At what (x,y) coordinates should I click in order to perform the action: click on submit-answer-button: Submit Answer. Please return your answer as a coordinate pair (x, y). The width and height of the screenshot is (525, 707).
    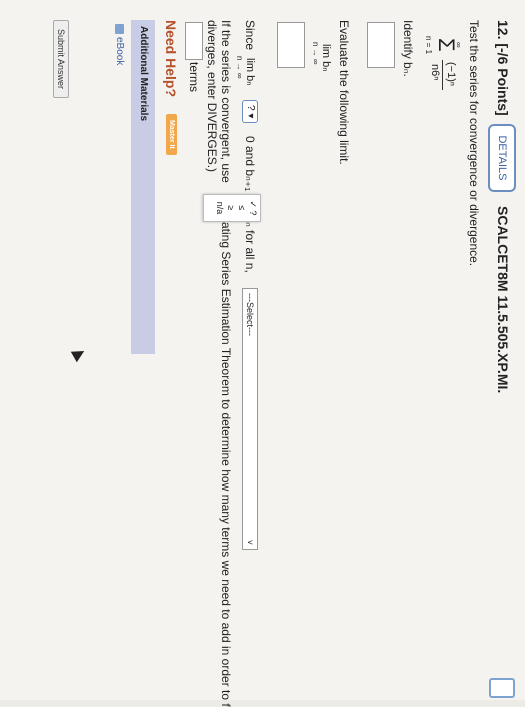
    Looking at the image, I should click on (61, 59).